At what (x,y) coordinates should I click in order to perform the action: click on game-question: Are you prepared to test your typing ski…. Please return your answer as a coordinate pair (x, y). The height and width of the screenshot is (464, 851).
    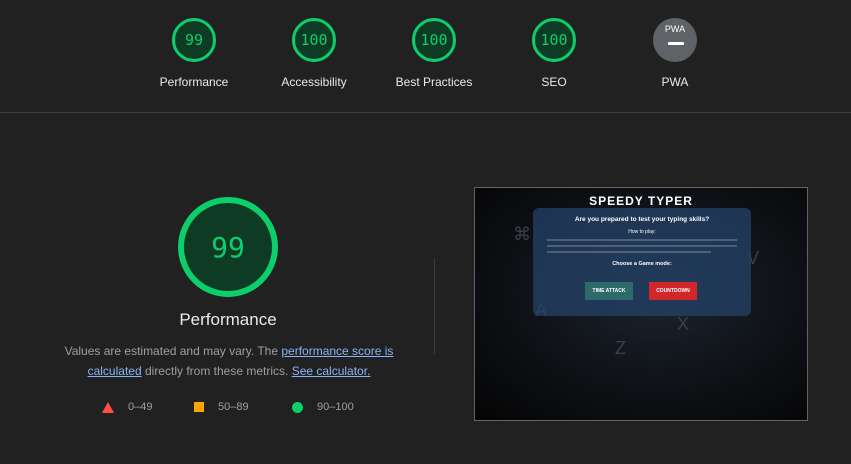
    Looking at the image, I should click on (642, 219).